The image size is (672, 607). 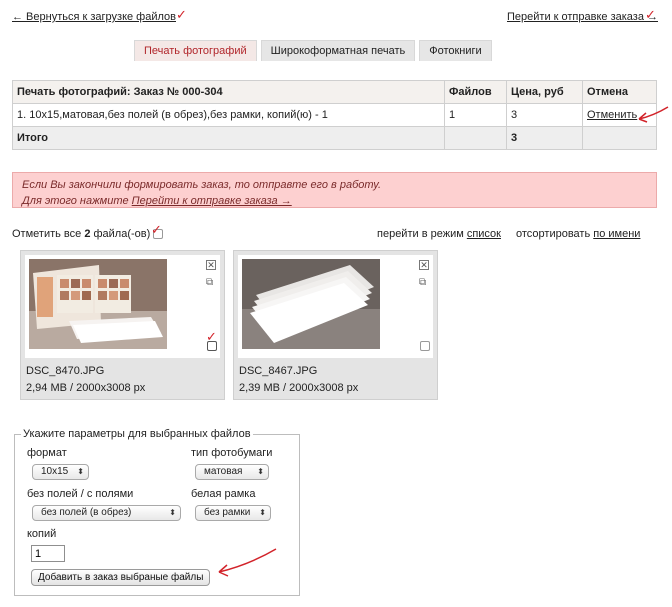 What do you see at coordinates (223, 494) in the screenshot?
I see `frame-label: белая рамка` at bounding box center [223, 494].